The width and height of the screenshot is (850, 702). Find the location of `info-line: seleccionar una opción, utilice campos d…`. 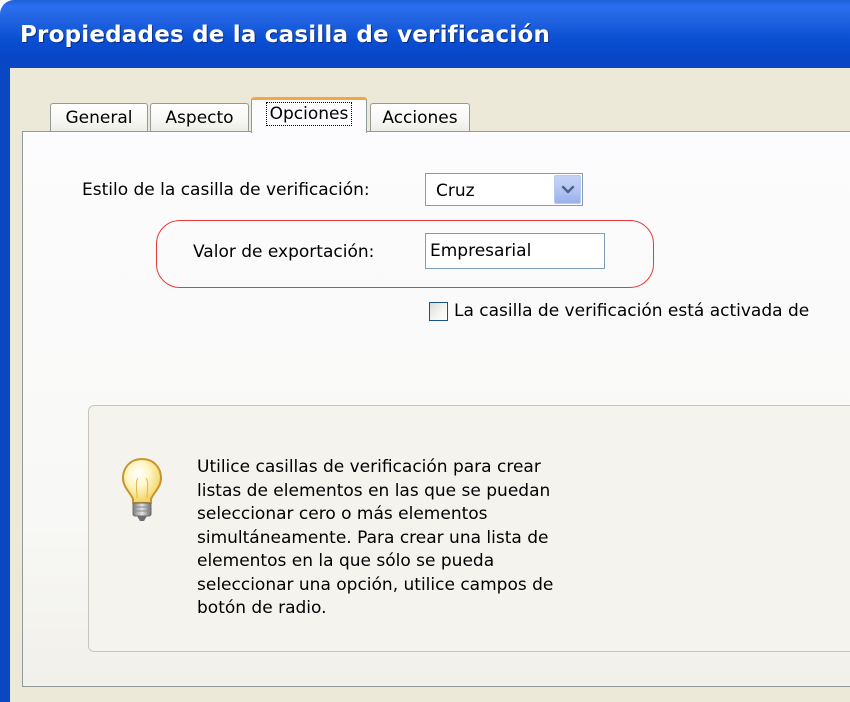

info-line: seleccionar una opción, utilice campos d… is located at coordinates (375, 584).